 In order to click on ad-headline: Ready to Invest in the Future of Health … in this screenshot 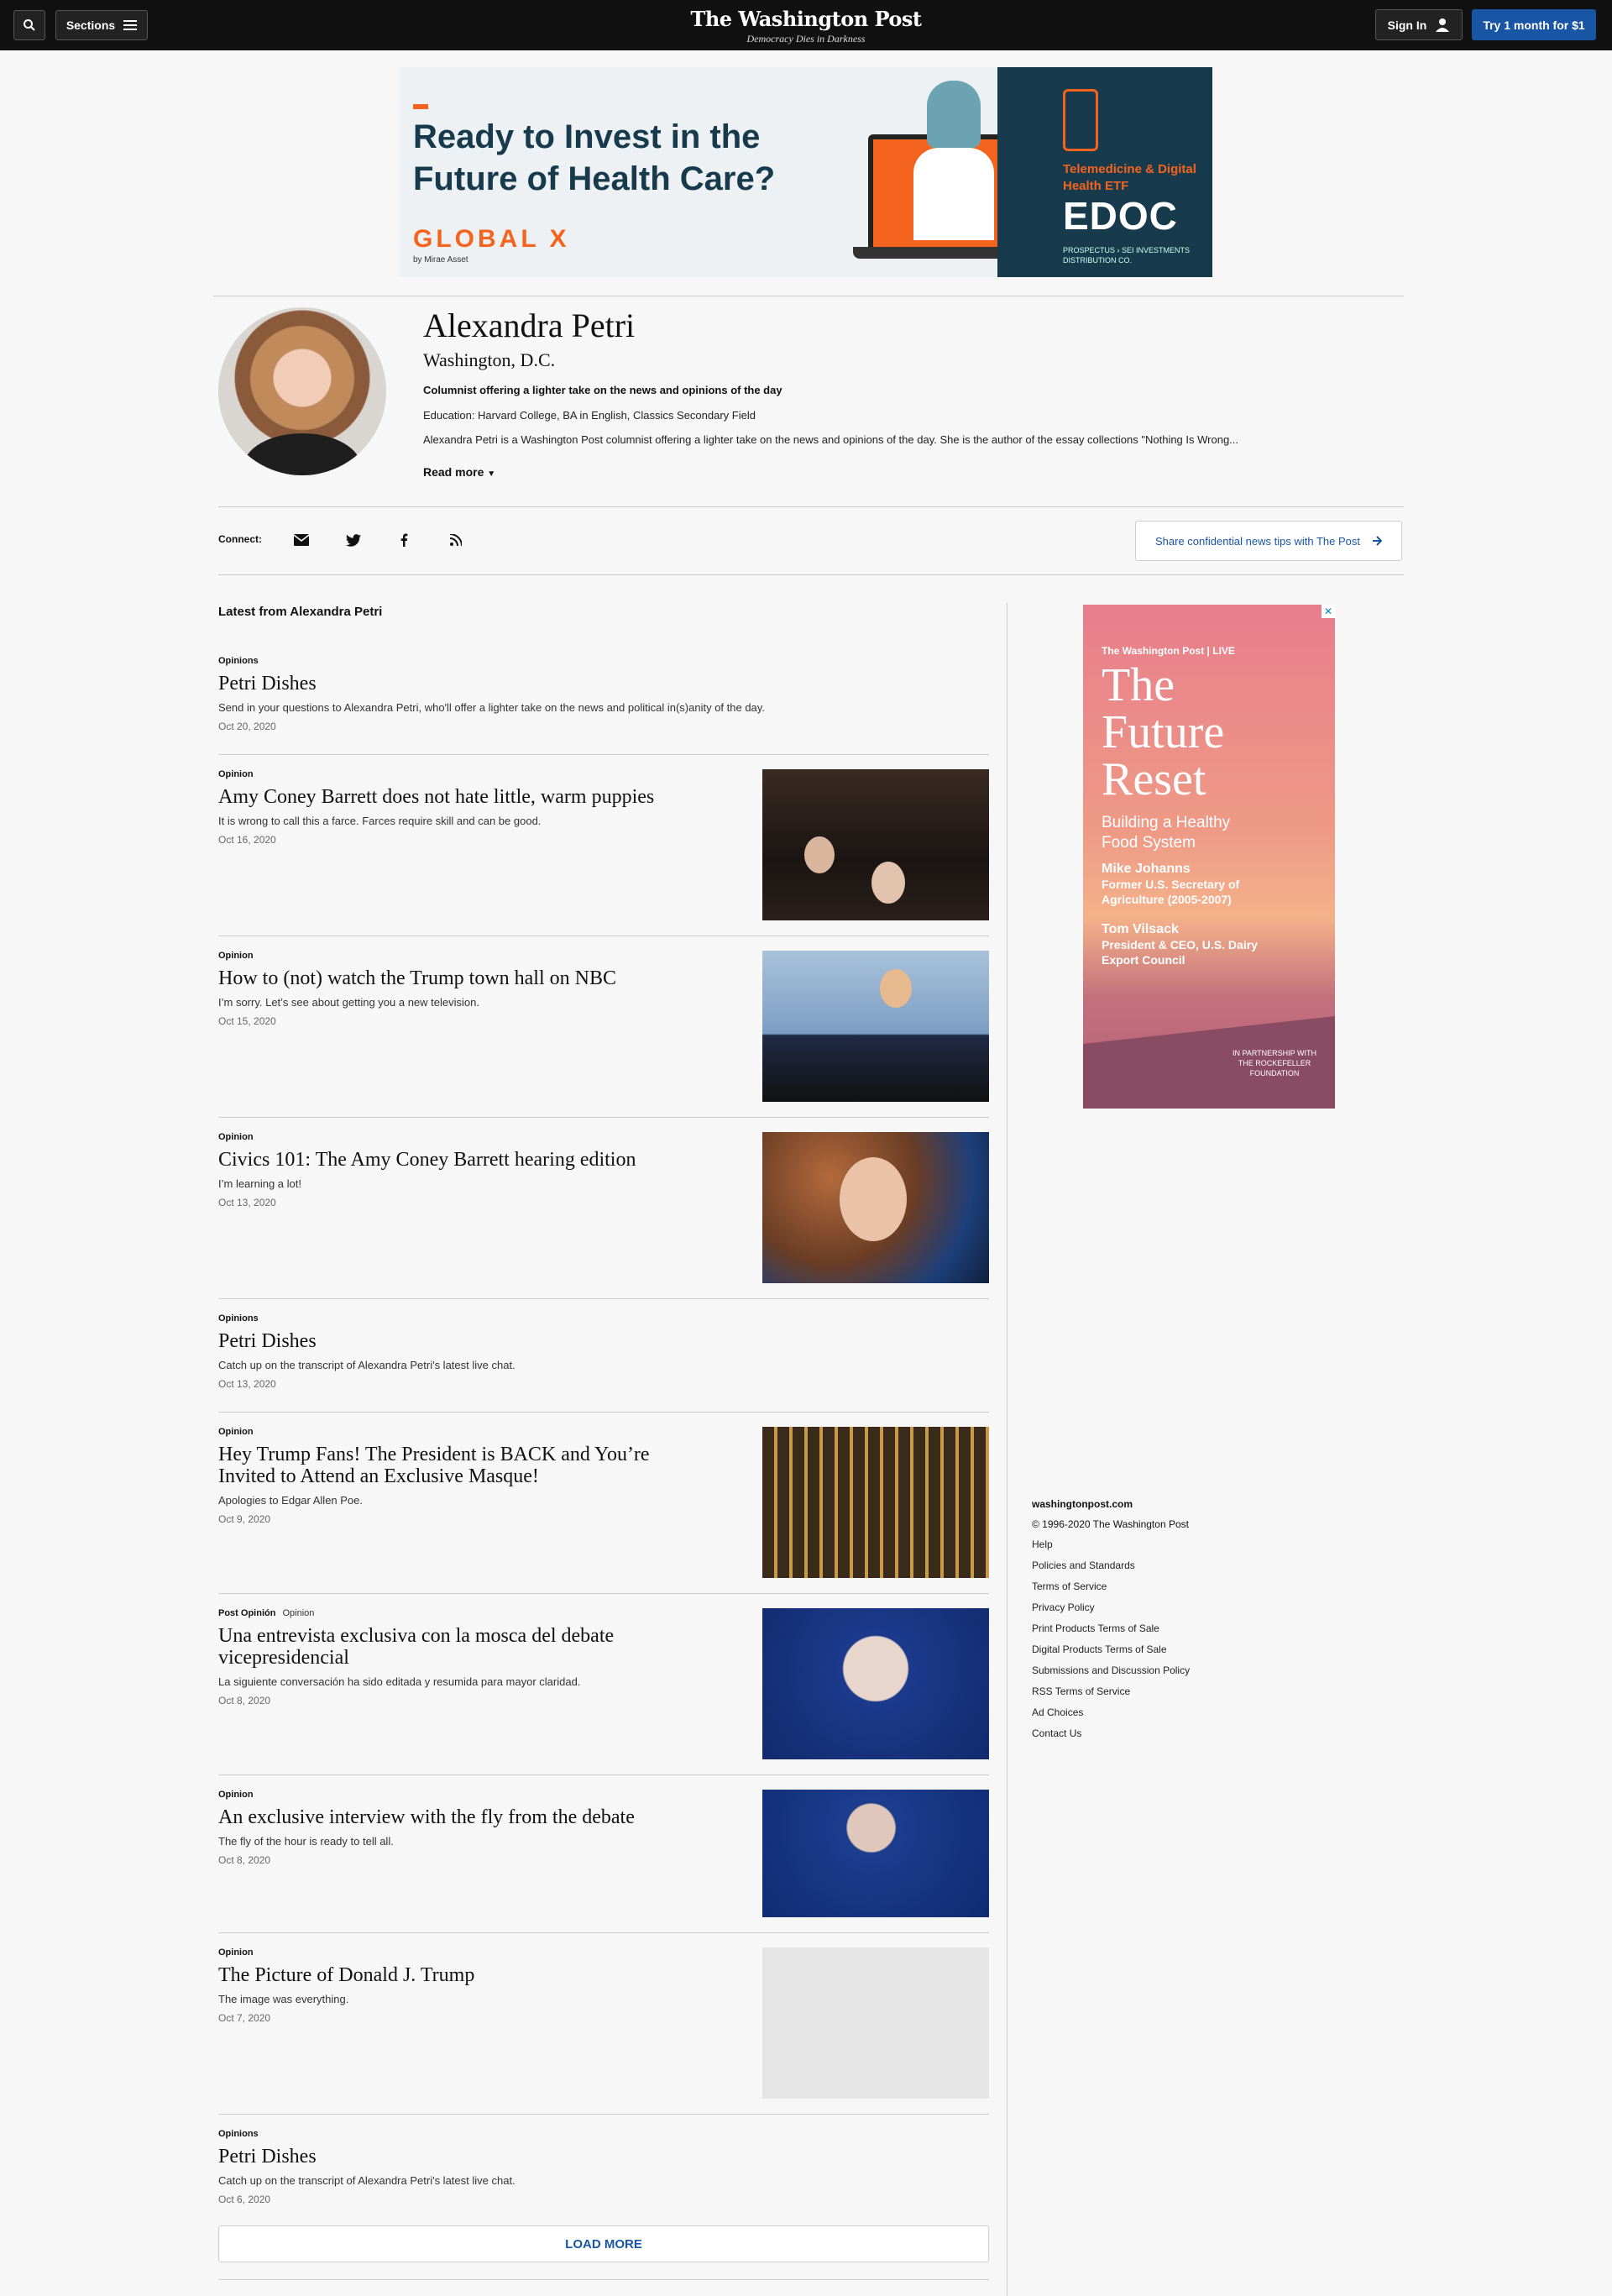, I will do `click(594, 158)`.